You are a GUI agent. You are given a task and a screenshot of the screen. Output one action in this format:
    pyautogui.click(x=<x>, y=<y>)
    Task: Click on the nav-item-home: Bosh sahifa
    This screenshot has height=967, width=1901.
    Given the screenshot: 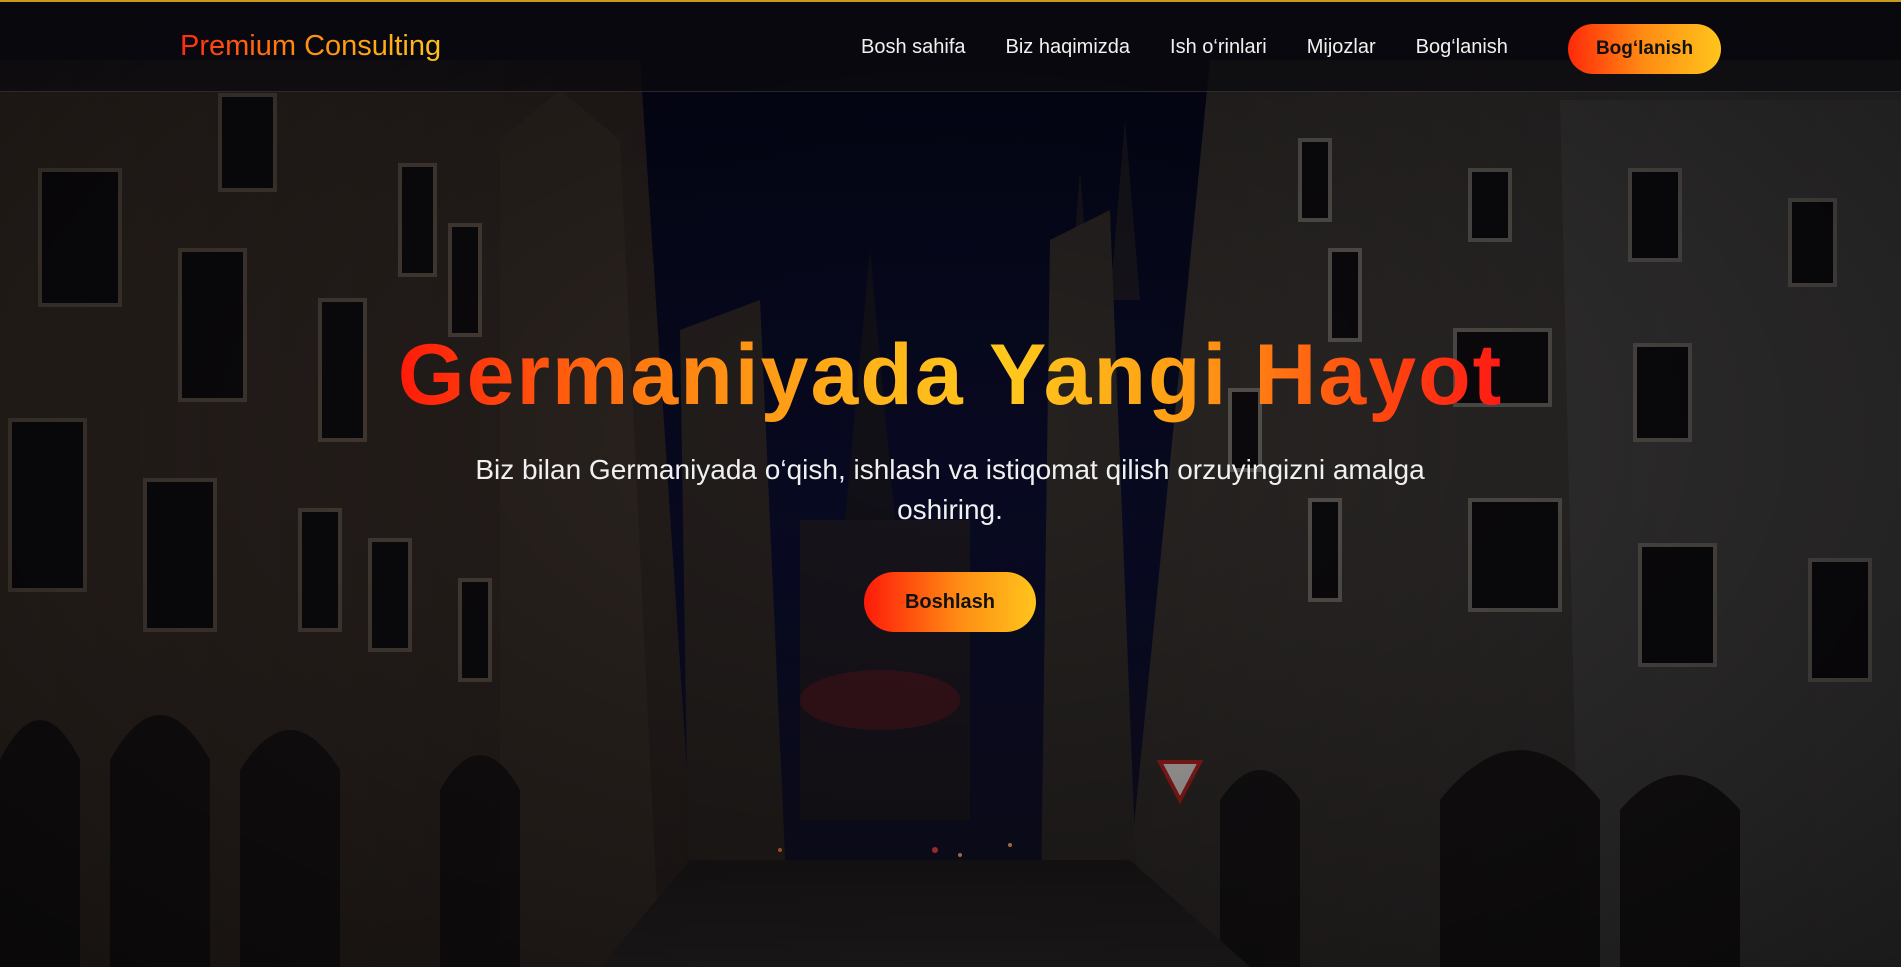 What is the action you would take?
    pyautogui.click(x=913, y=47)
    